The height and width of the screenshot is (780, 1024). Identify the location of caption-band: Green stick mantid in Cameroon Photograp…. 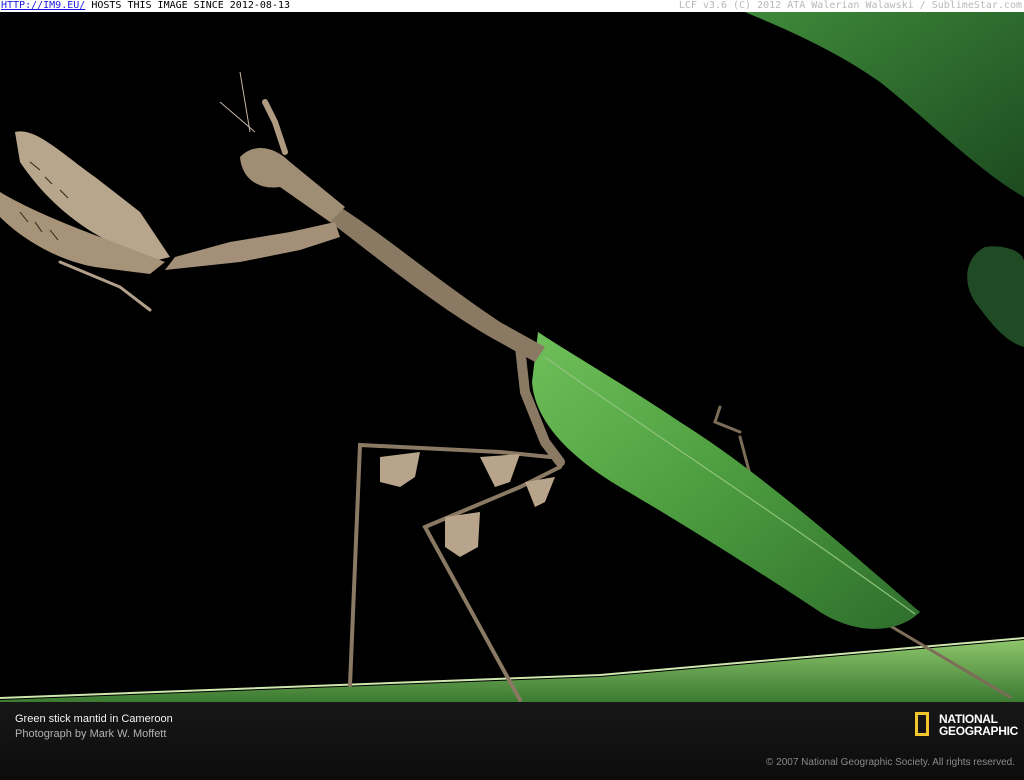
(512, 741).